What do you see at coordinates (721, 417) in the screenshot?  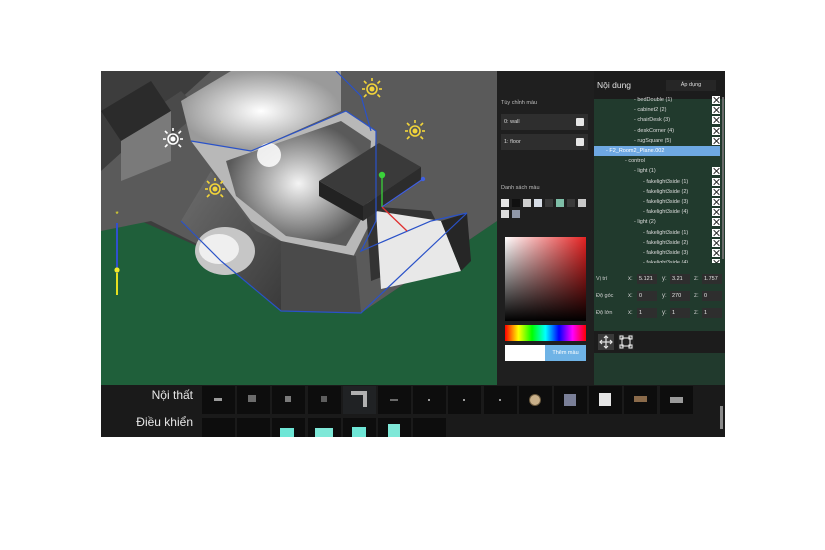 I see `palette-scrollbar` at bounding box center [721, 417].